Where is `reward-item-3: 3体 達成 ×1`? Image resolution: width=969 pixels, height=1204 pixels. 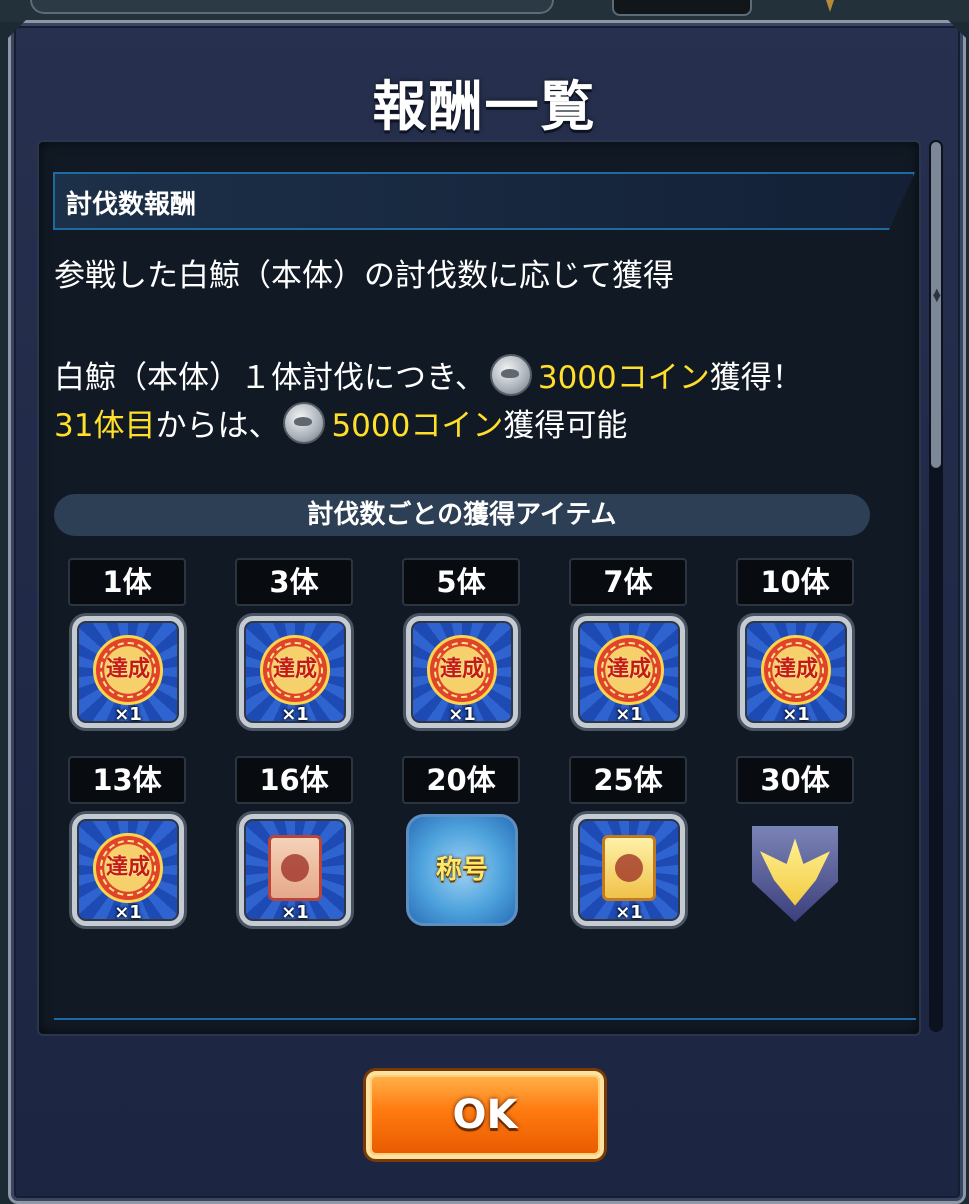
reward-item-3: 3体 達成 ×1 is located at coordinates (295, 648).